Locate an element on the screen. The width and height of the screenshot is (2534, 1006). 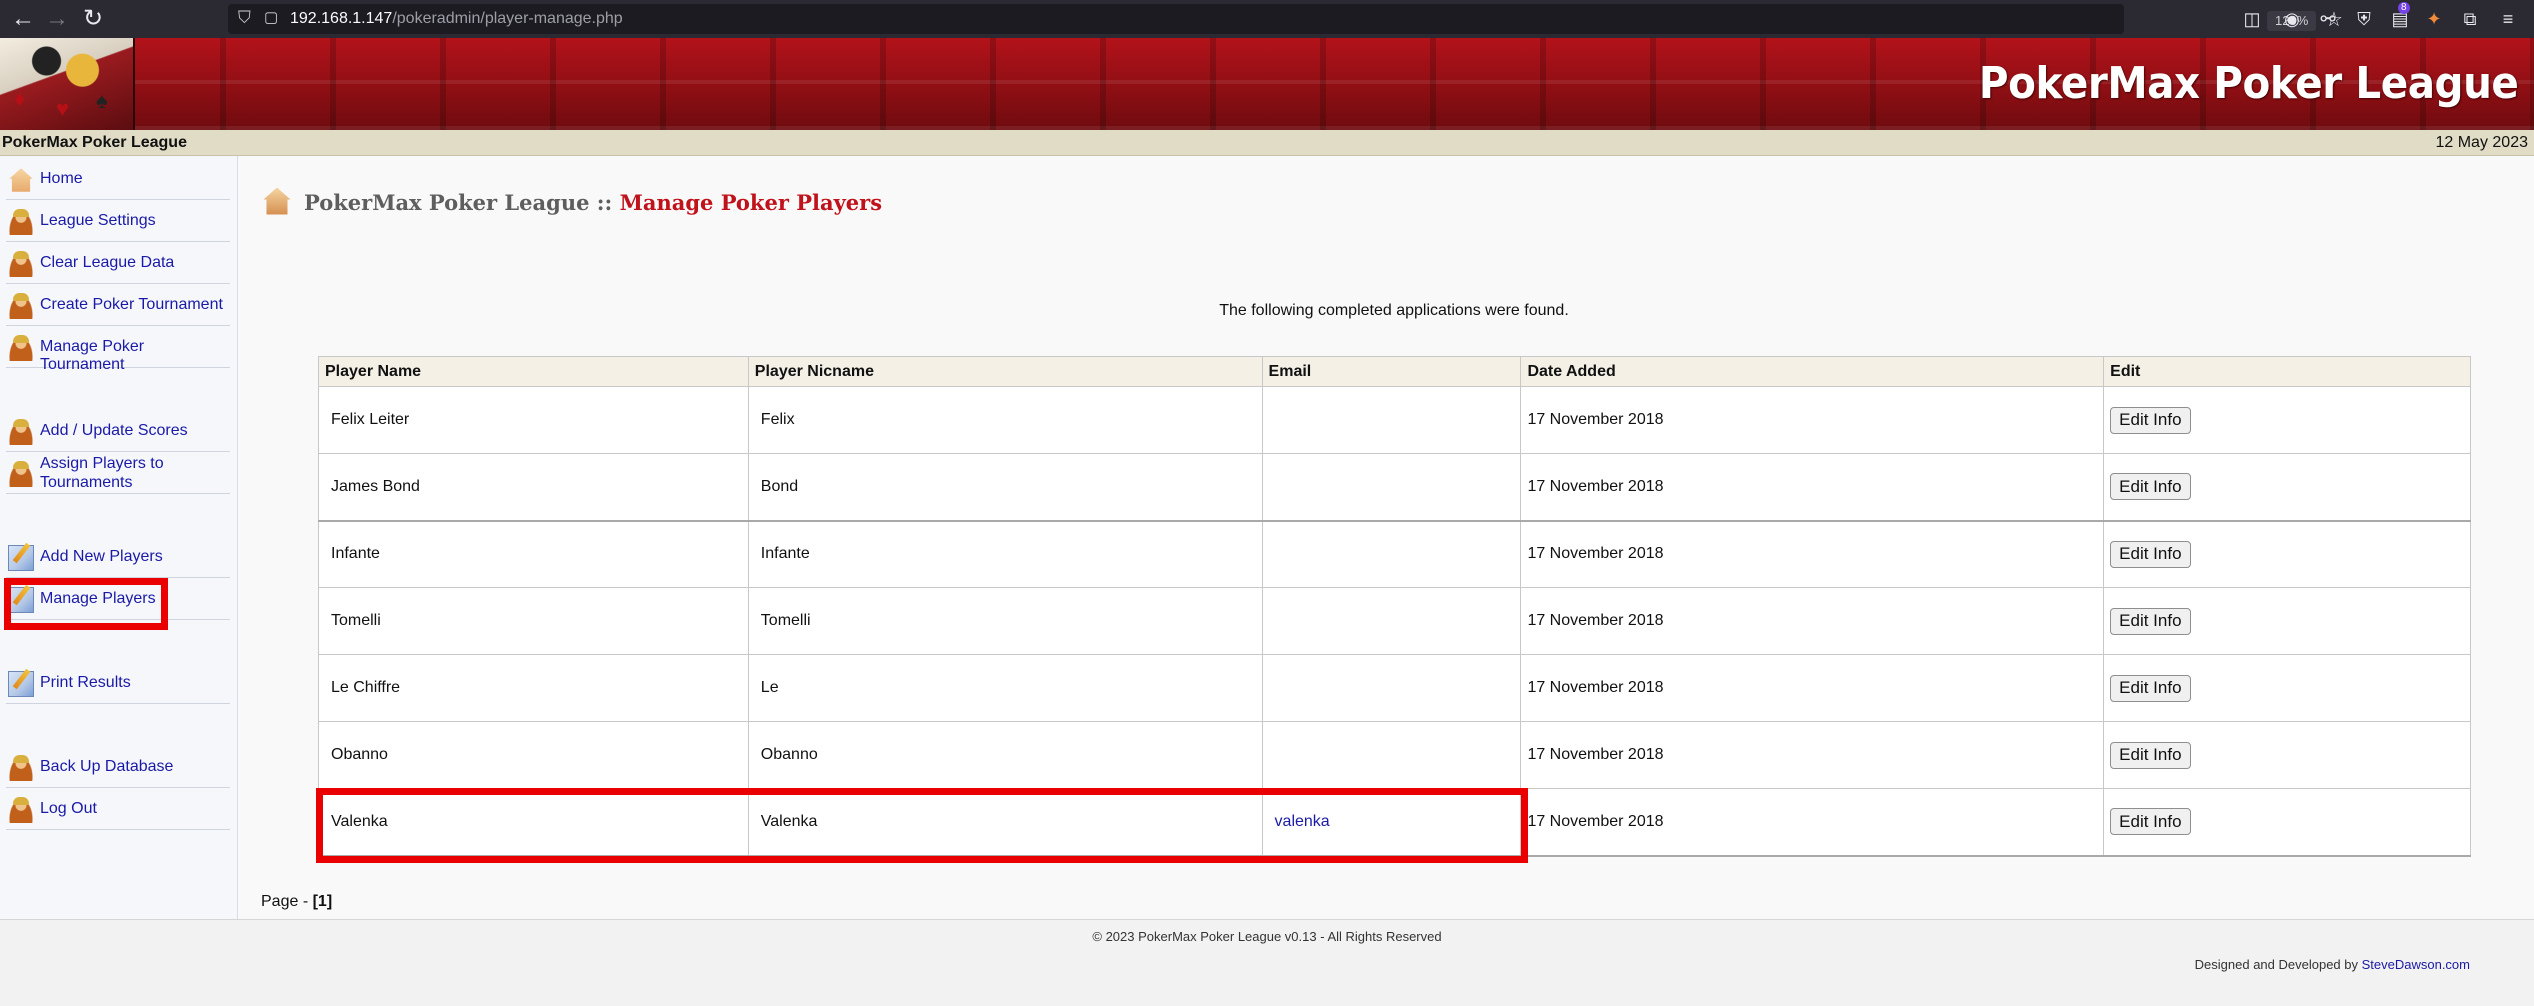
edit-pencil-icon is located at coordinates (21, 558).